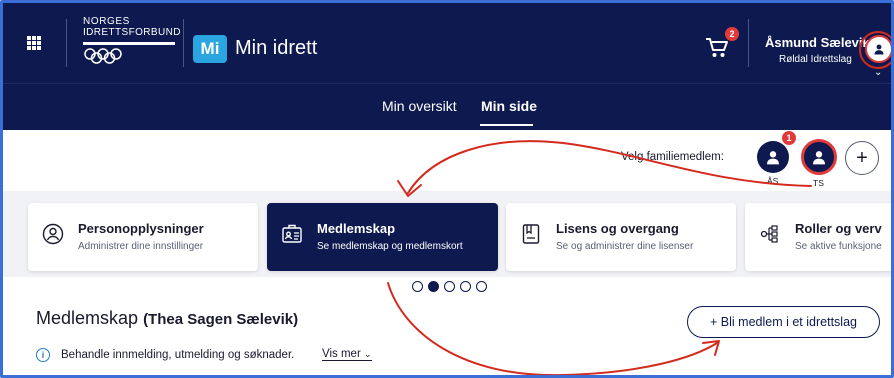 This screenshot has width=894, height=378. I want to click on user-name: Åsmund Sælevik, so click(817, 42).